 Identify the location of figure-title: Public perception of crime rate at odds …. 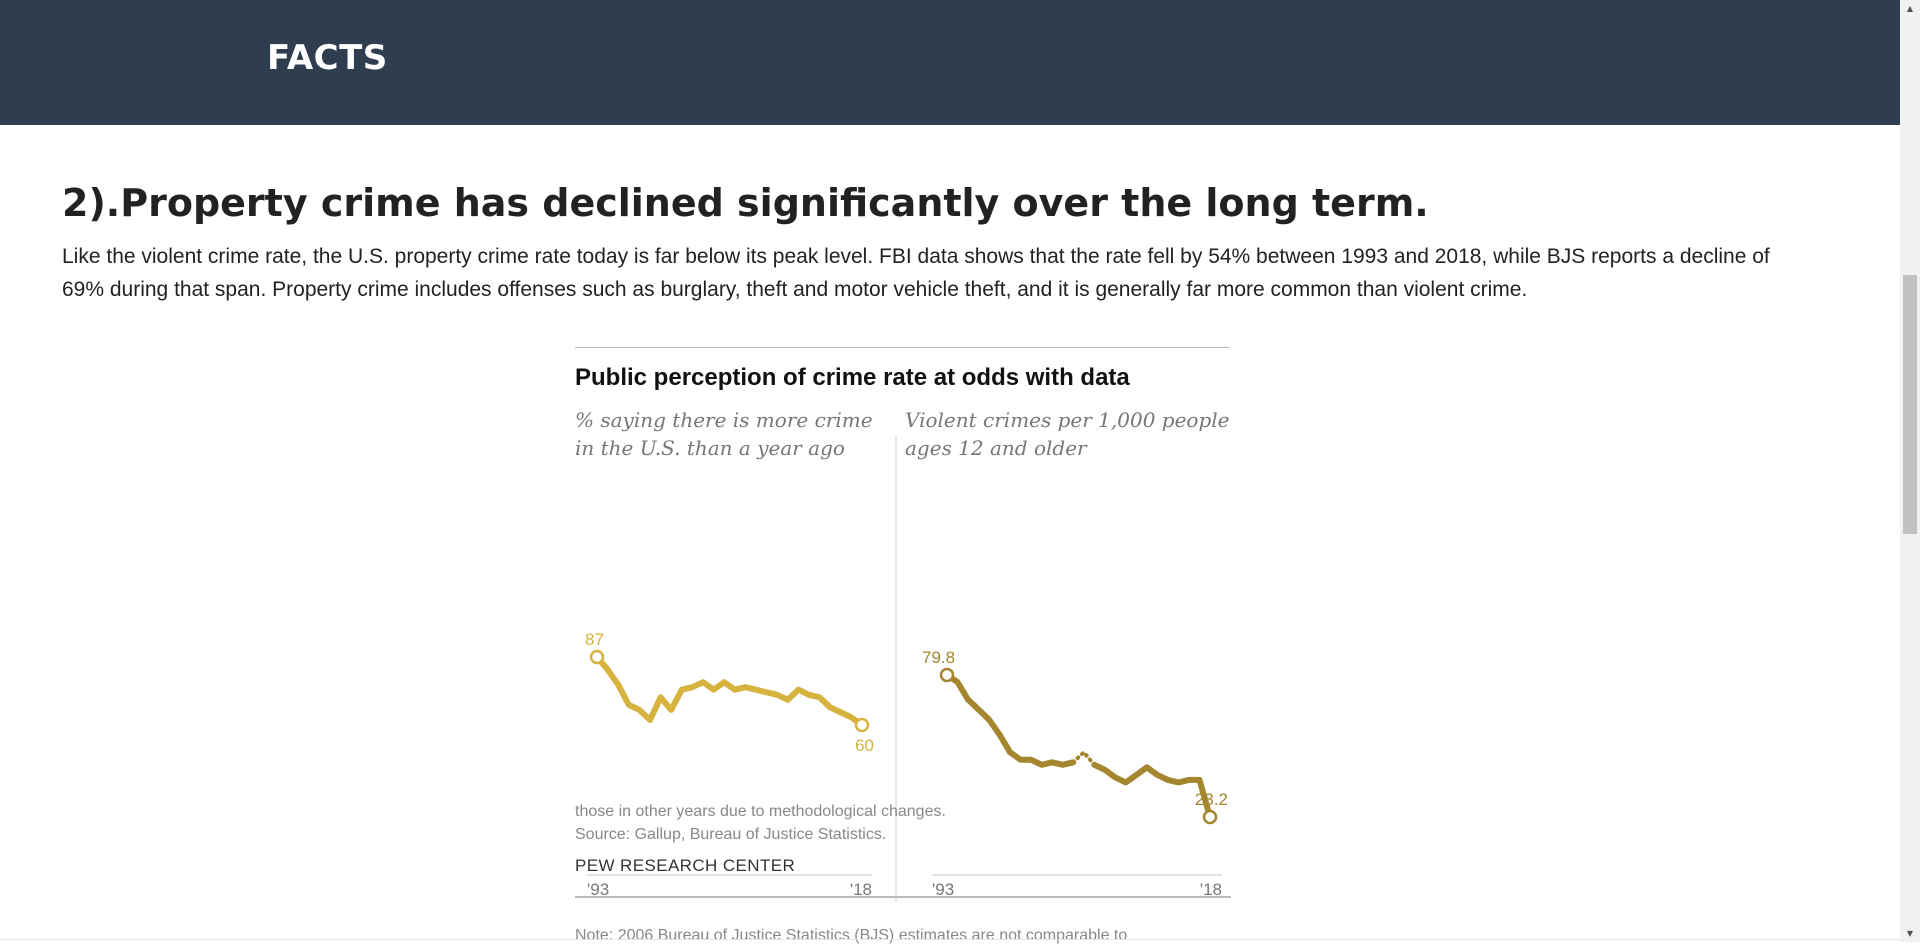
(852, 377).